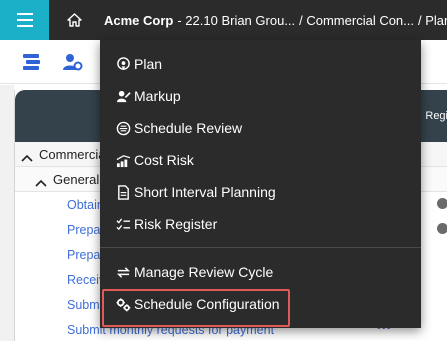 The height and width of the screenshot is (341, 447). I want to click on menu-item-manage-review-cycle: Manage Review Cycle, so click(260, 272).